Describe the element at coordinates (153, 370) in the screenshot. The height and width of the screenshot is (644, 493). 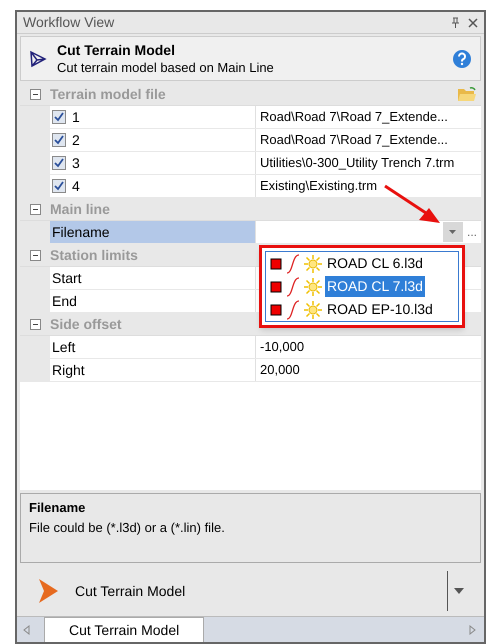
I see `property-name-cell: Right` at that location.